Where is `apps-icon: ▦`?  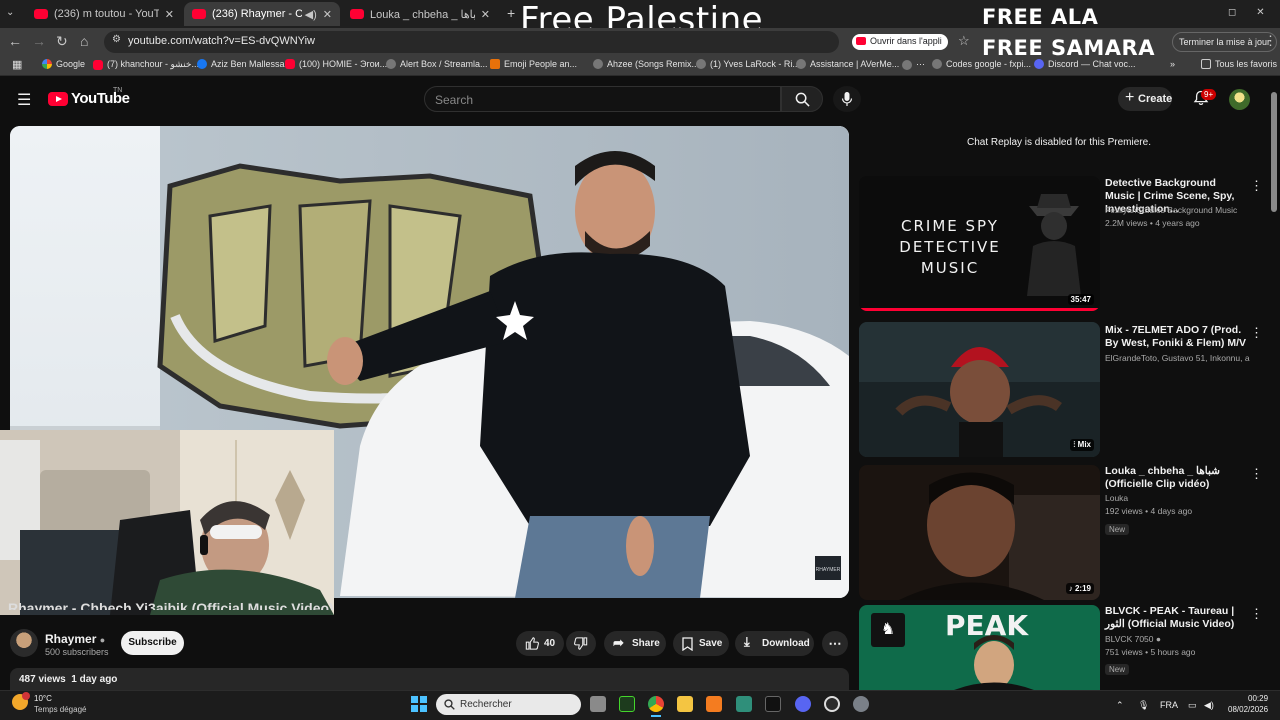 apps-icon: ▦ is located at coordinates (17, 64).